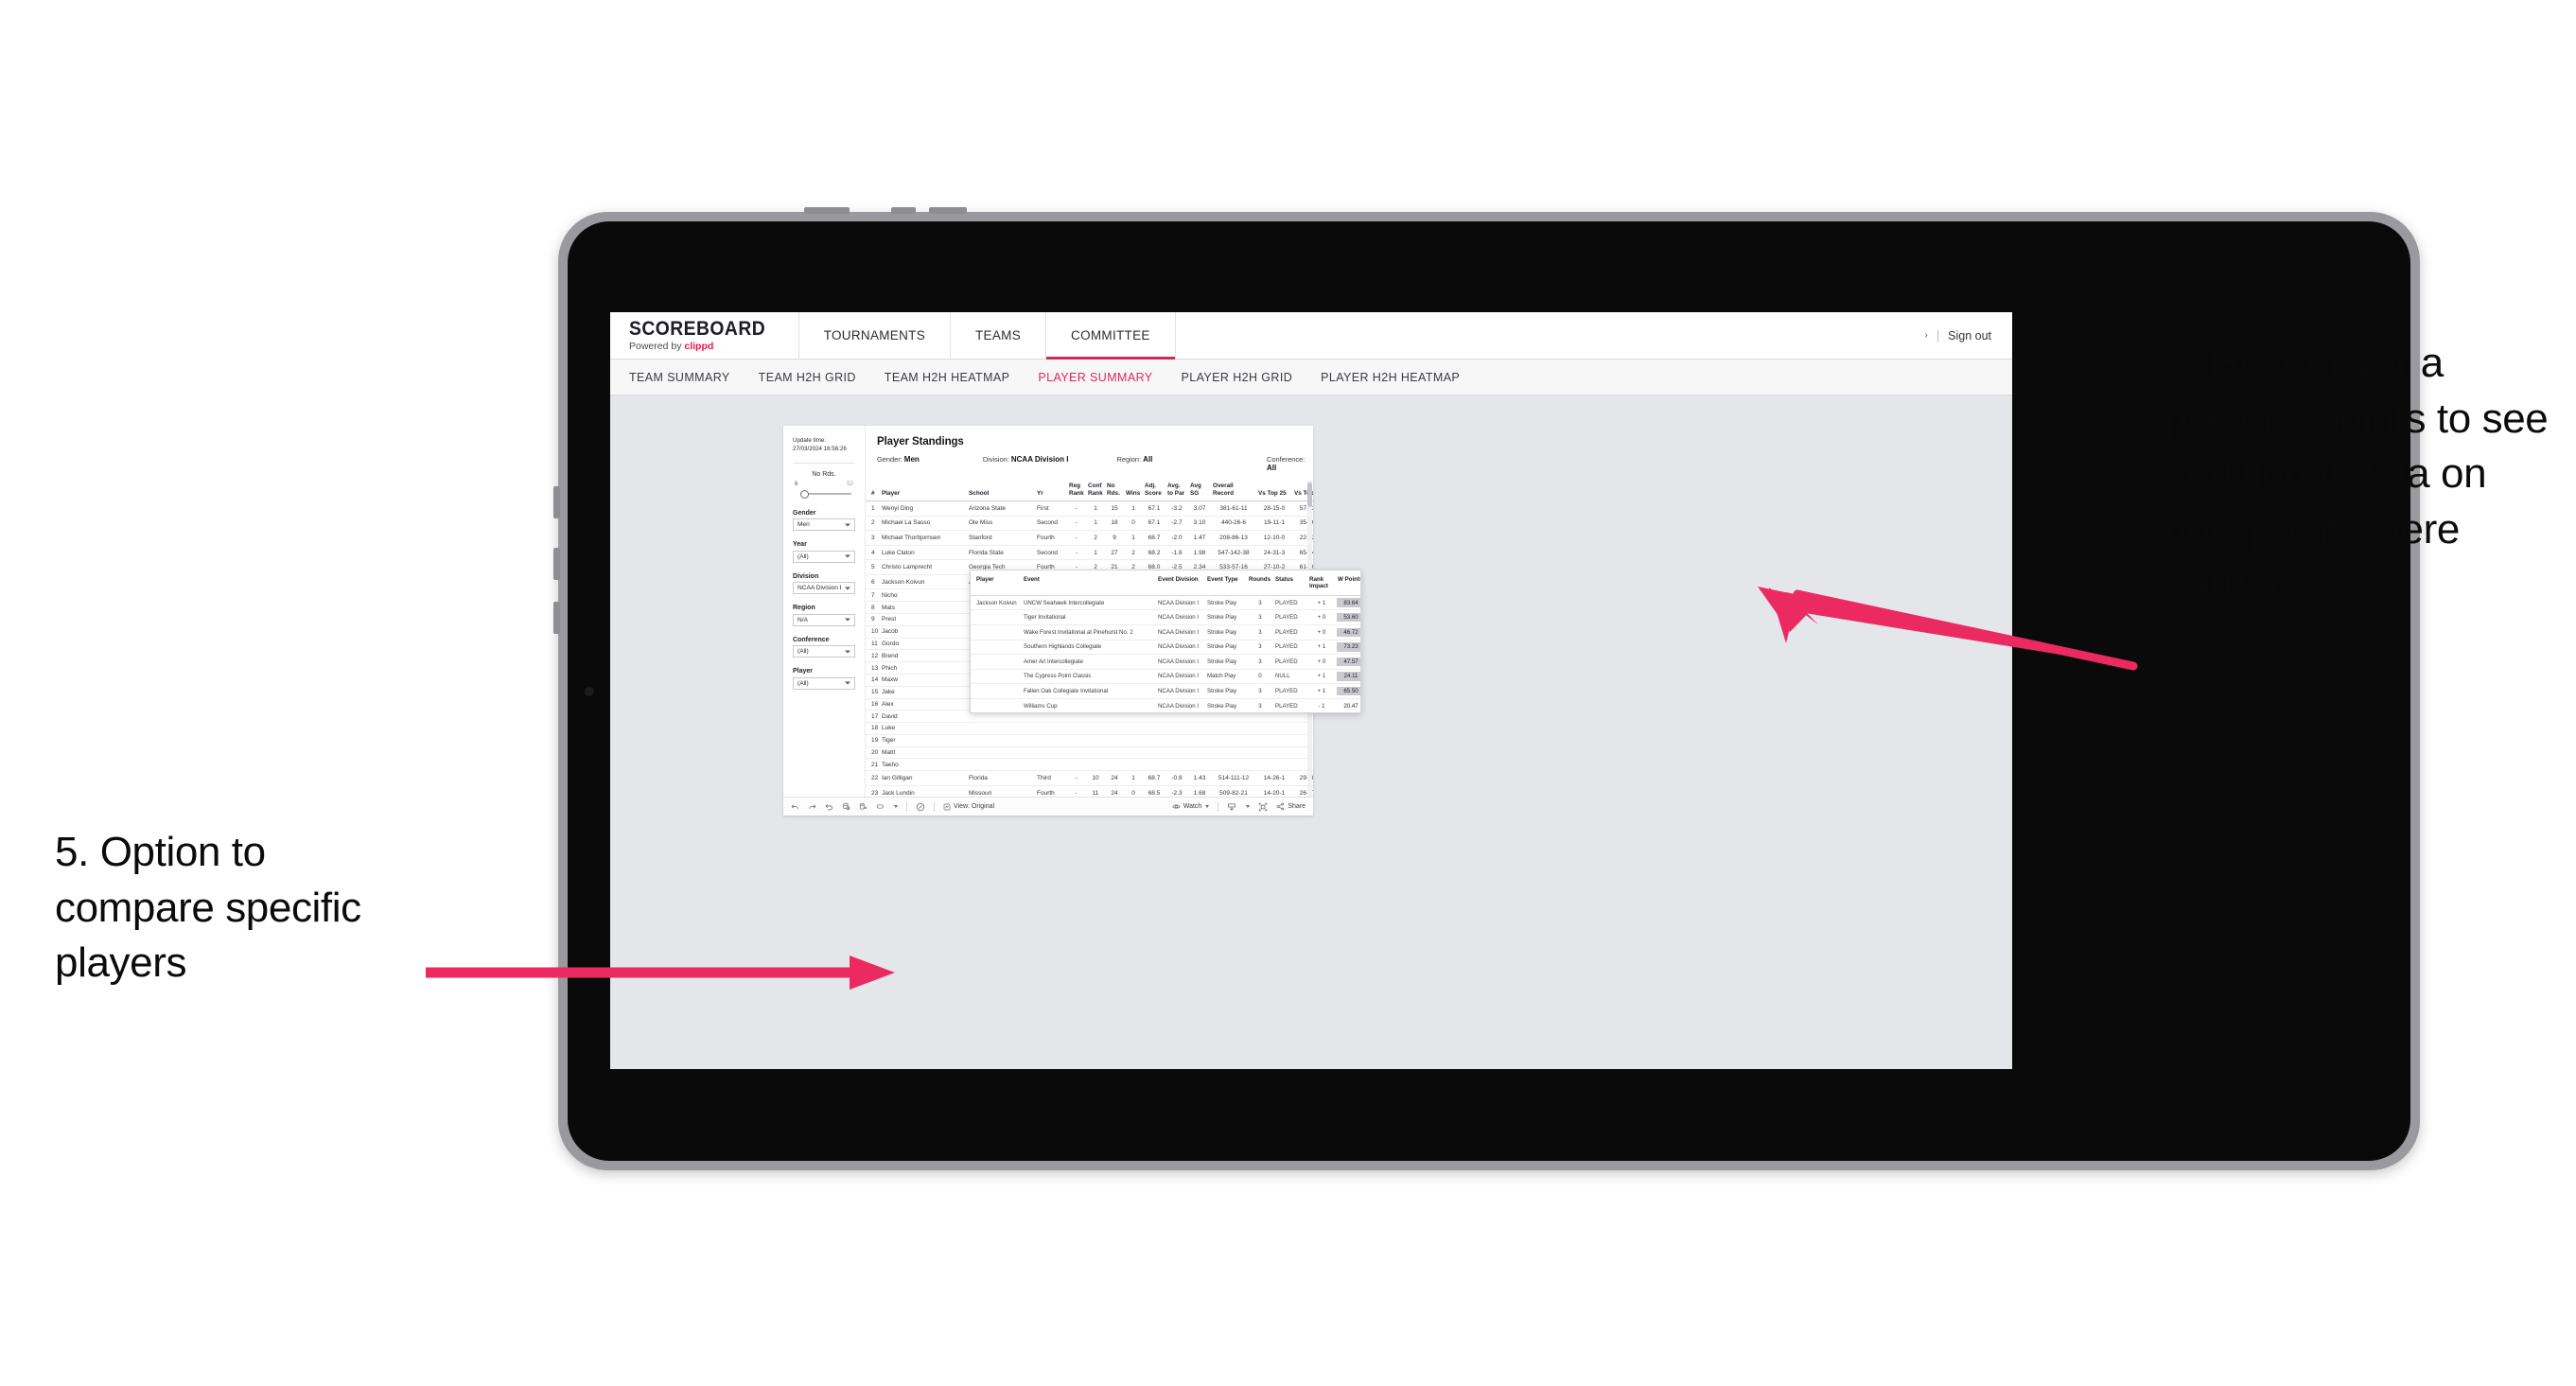 Image resolution: width=2576 pixels, height=1386 pixels. I want to click on filter-gender-select: Men, so click(824, 525).